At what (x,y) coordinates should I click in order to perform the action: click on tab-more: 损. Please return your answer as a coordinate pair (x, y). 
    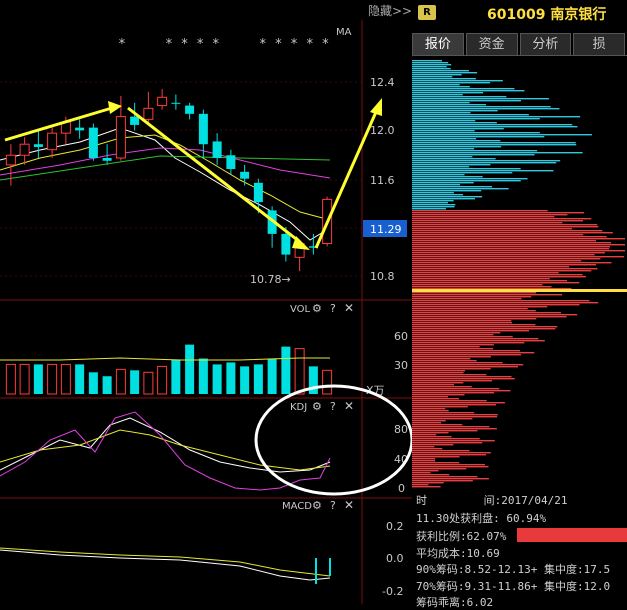
    Looking at the image, I should click on (599, 44).